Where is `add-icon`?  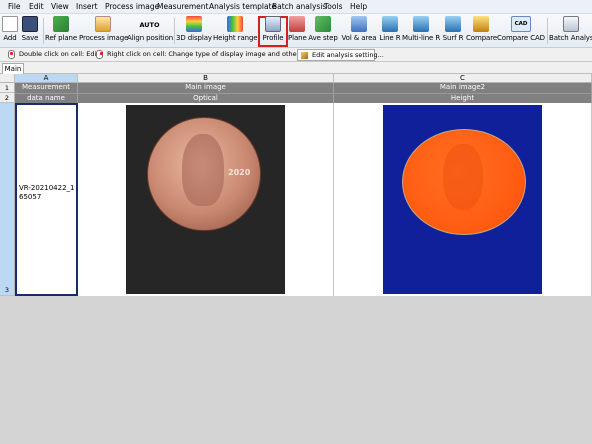
add-icon is located at coordinates (10, 24).